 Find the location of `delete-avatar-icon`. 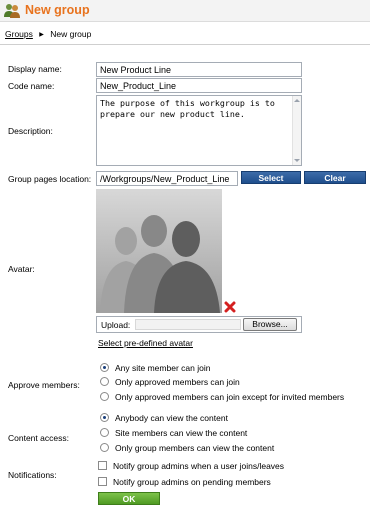

delete-avatar-icon is located at coordinates (230, 307).